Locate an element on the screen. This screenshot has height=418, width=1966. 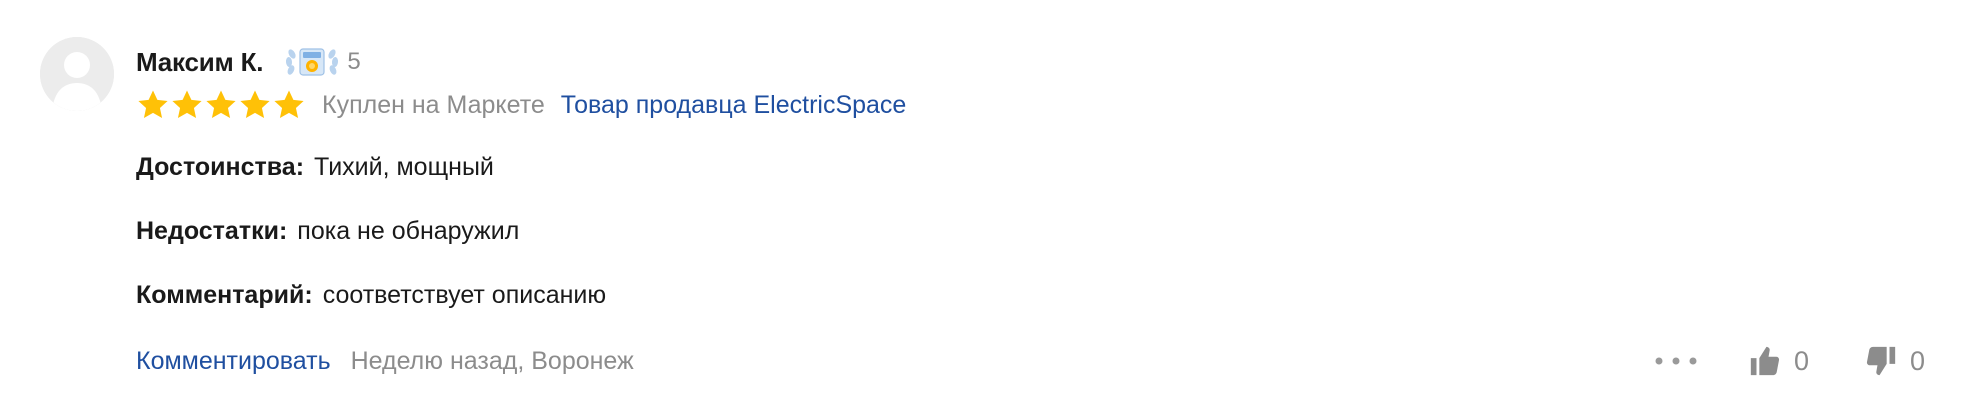
cons-field: Недостатки: пока не обнаружил is located at coordinates (327, 231).